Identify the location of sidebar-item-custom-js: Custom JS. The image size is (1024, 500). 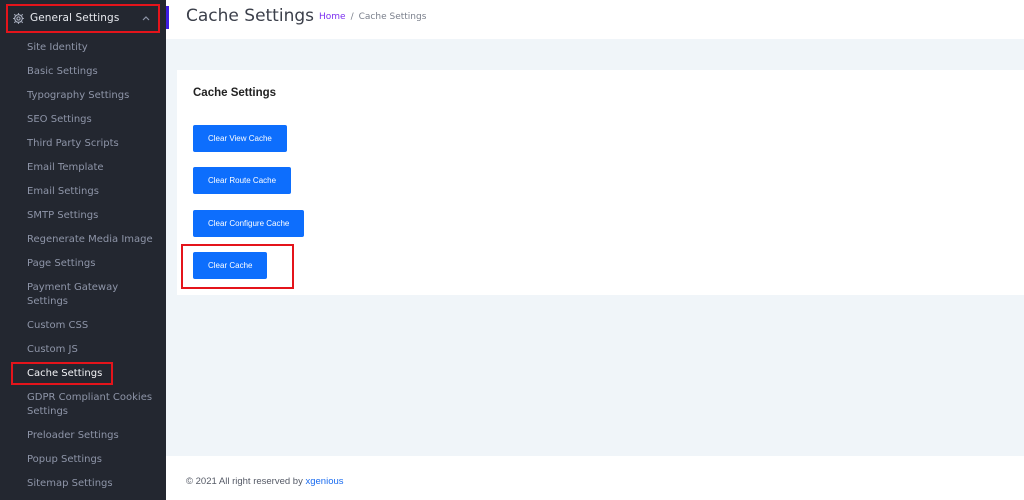
(80, 350).